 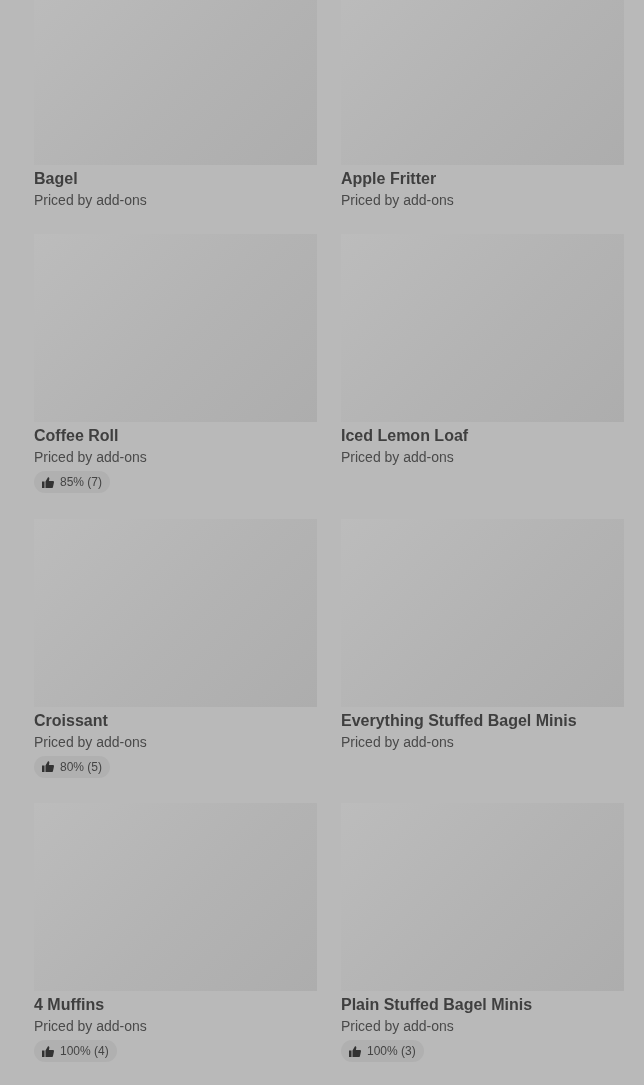 What do you see at coordinates (72, 766) in the screenshot?
I see `rating-badge: 80% (5)` at bounding box center [72, 766].